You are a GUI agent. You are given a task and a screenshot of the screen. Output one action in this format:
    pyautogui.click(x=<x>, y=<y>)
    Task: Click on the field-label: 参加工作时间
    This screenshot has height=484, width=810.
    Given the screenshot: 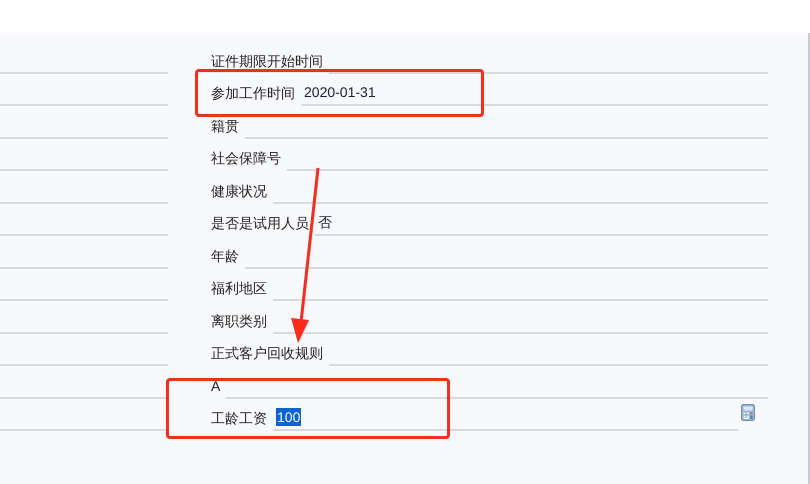 What is the action you would take?
    pyautogui.click(x=253, y=93)
    